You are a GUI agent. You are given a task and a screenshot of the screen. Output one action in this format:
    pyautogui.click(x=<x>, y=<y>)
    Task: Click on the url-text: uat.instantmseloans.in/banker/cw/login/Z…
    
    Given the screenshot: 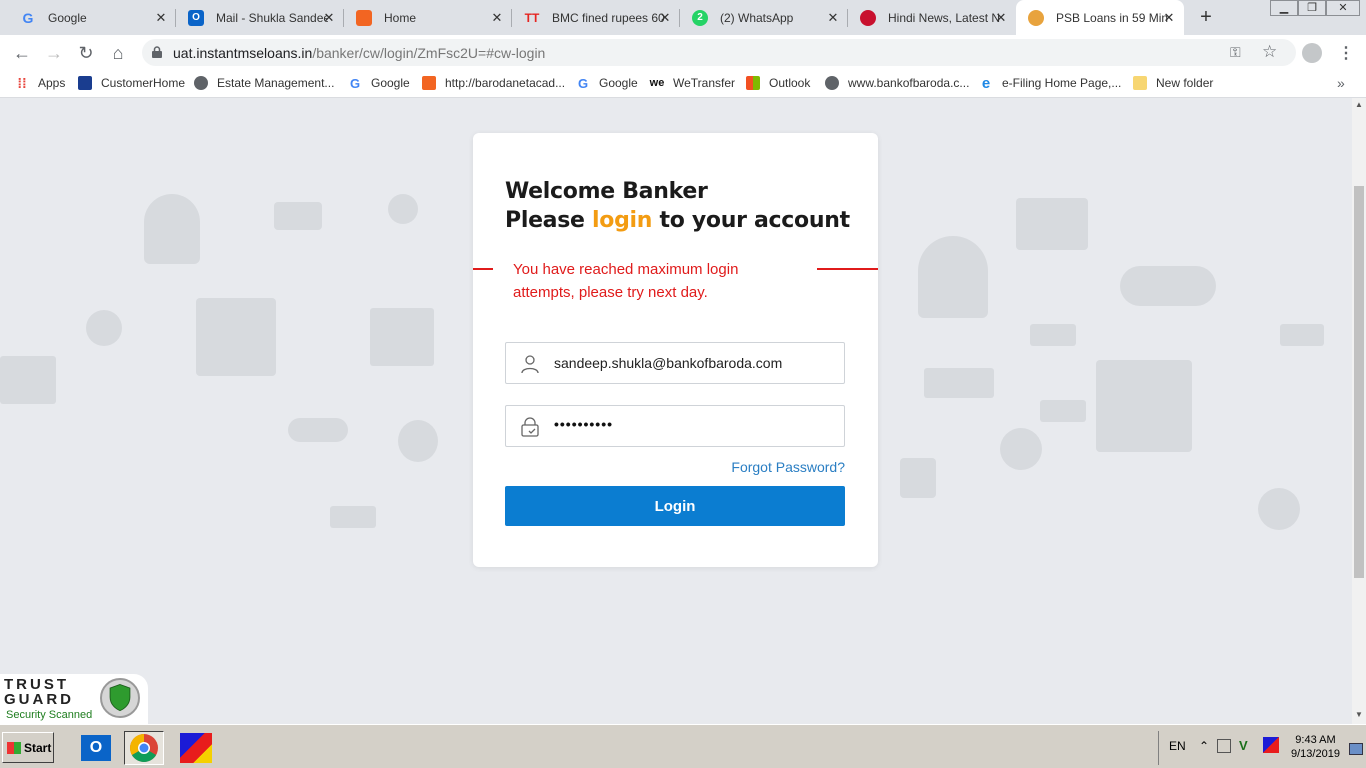 What is the action you would take?
    pyautogui.click(x=359, y=53)
    